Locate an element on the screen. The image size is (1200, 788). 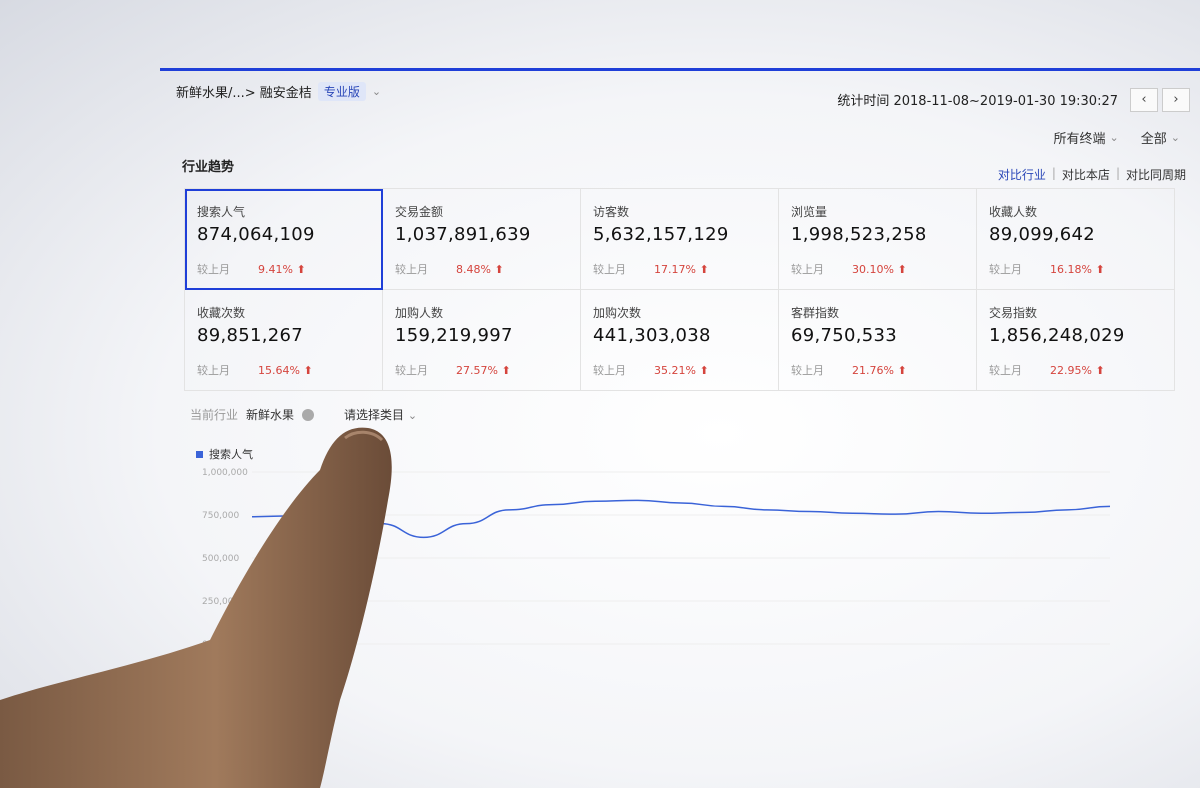
y-tick-label: 1,000,000 is located at coordinates (225, 473).